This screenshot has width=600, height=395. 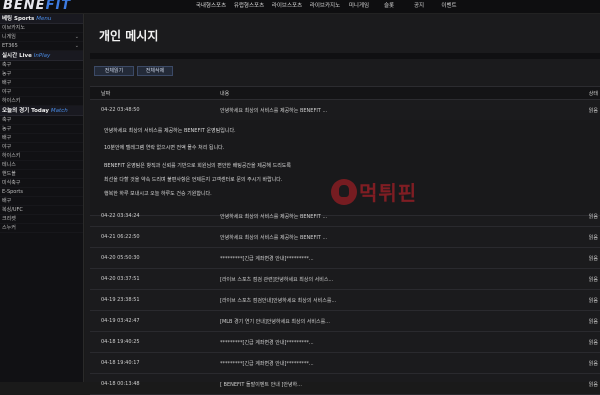 What do you see at coordinates (41, 129) in the screenshot?
I see `sidebar-today-basketball: 농구` at bounding box center [41, 129].